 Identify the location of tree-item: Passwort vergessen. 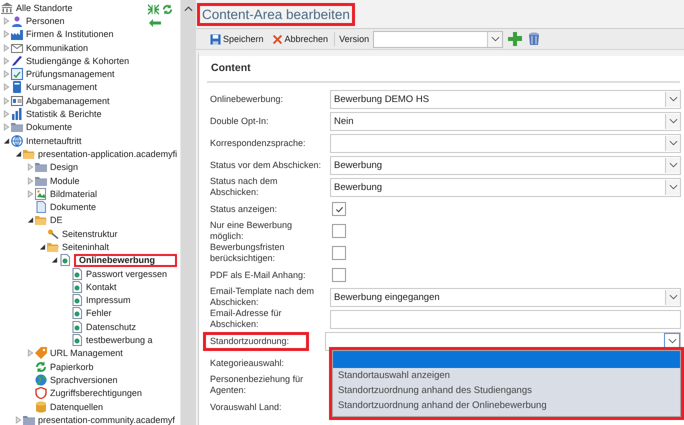
(127, 274).